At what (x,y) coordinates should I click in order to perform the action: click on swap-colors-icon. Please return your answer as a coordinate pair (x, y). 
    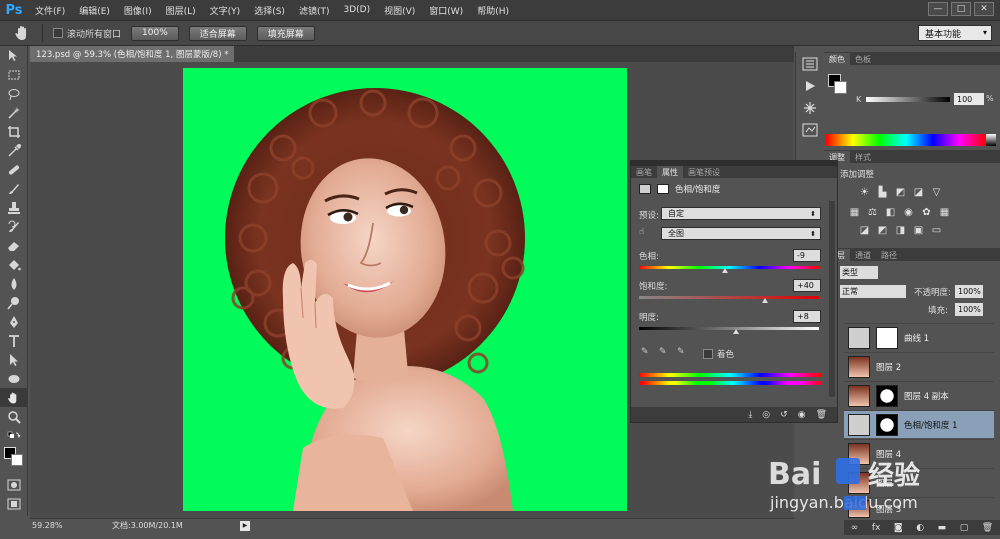
    Looking at the image, I should click on (14, 435).